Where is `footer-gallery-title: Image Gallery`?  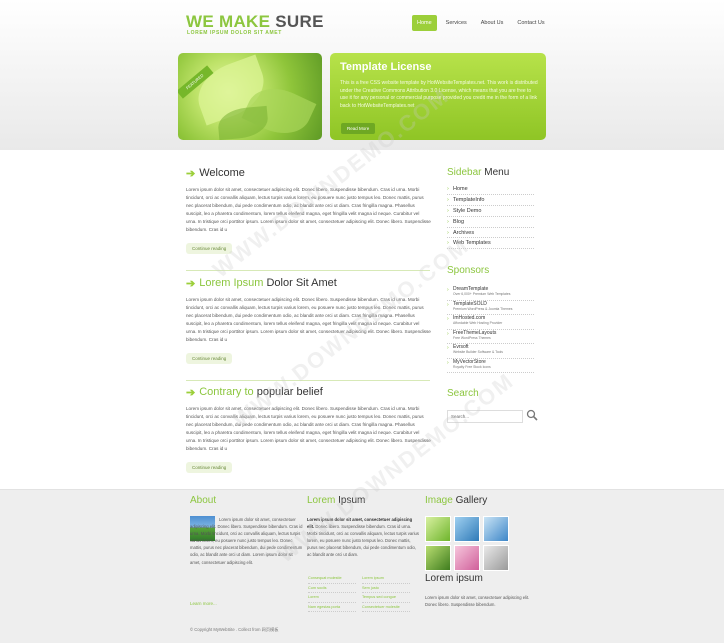 footer-gallery-title: Image Gallery is located at coordinates (456, 500).